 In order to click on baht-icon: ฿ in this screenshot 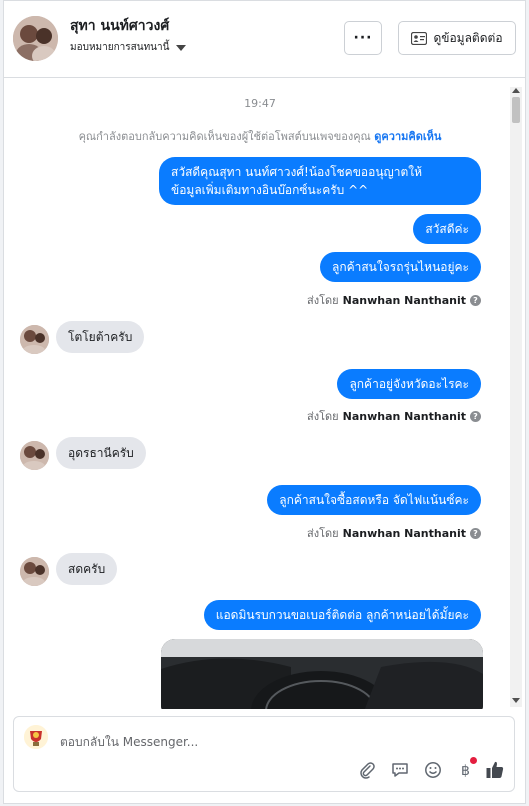, I will do `click(465, 769)`.